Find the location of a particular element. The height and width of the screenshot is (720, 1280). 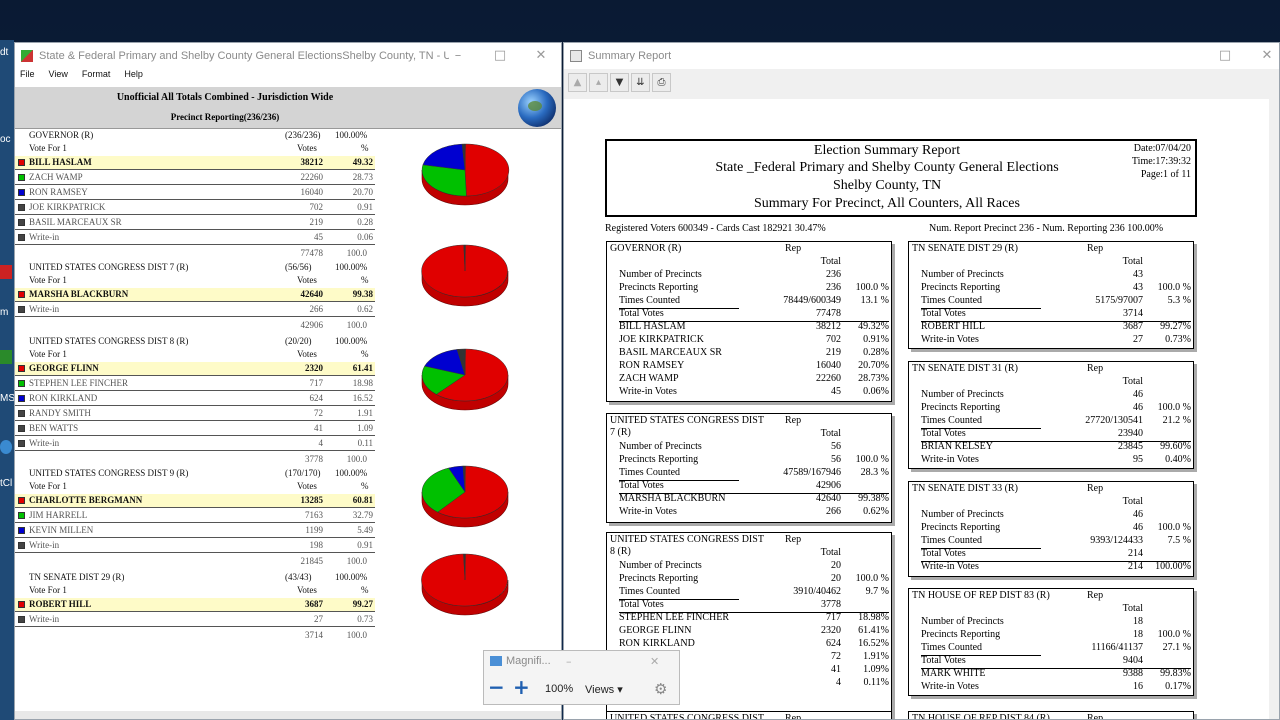

box-stat-value: 78449/600349 is located at coordinates (812, 300).